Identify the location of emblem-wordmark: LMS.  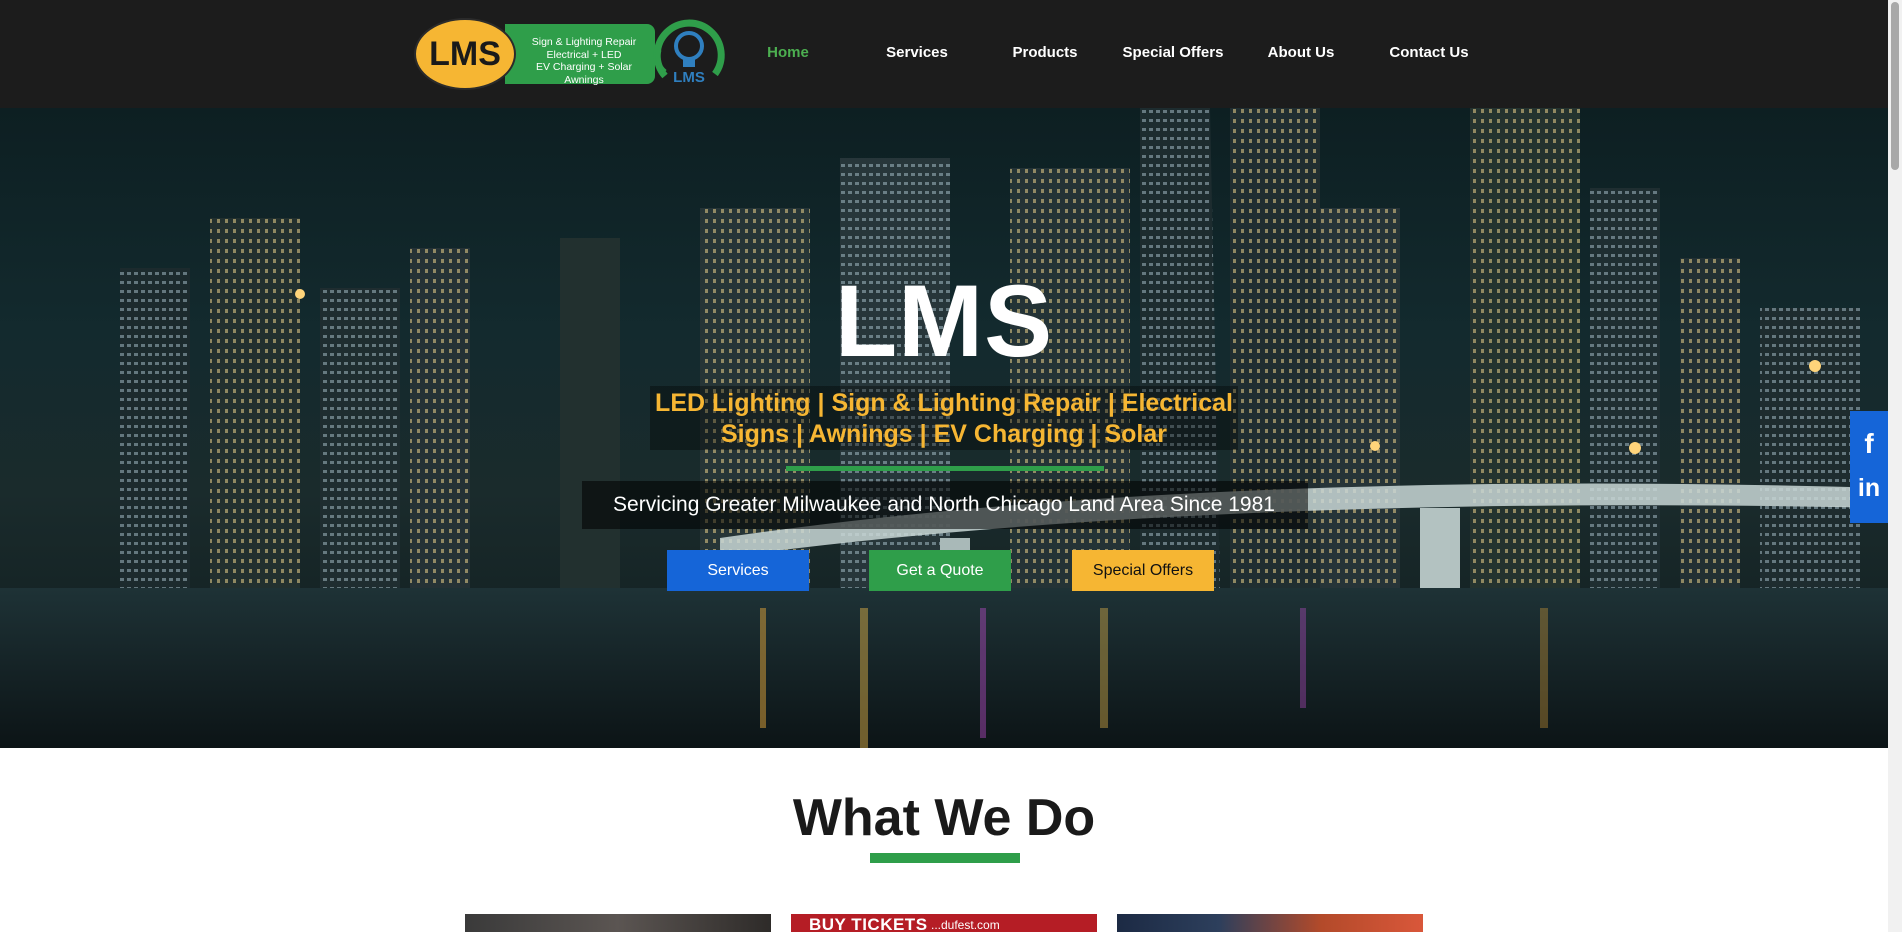
(689, 77).